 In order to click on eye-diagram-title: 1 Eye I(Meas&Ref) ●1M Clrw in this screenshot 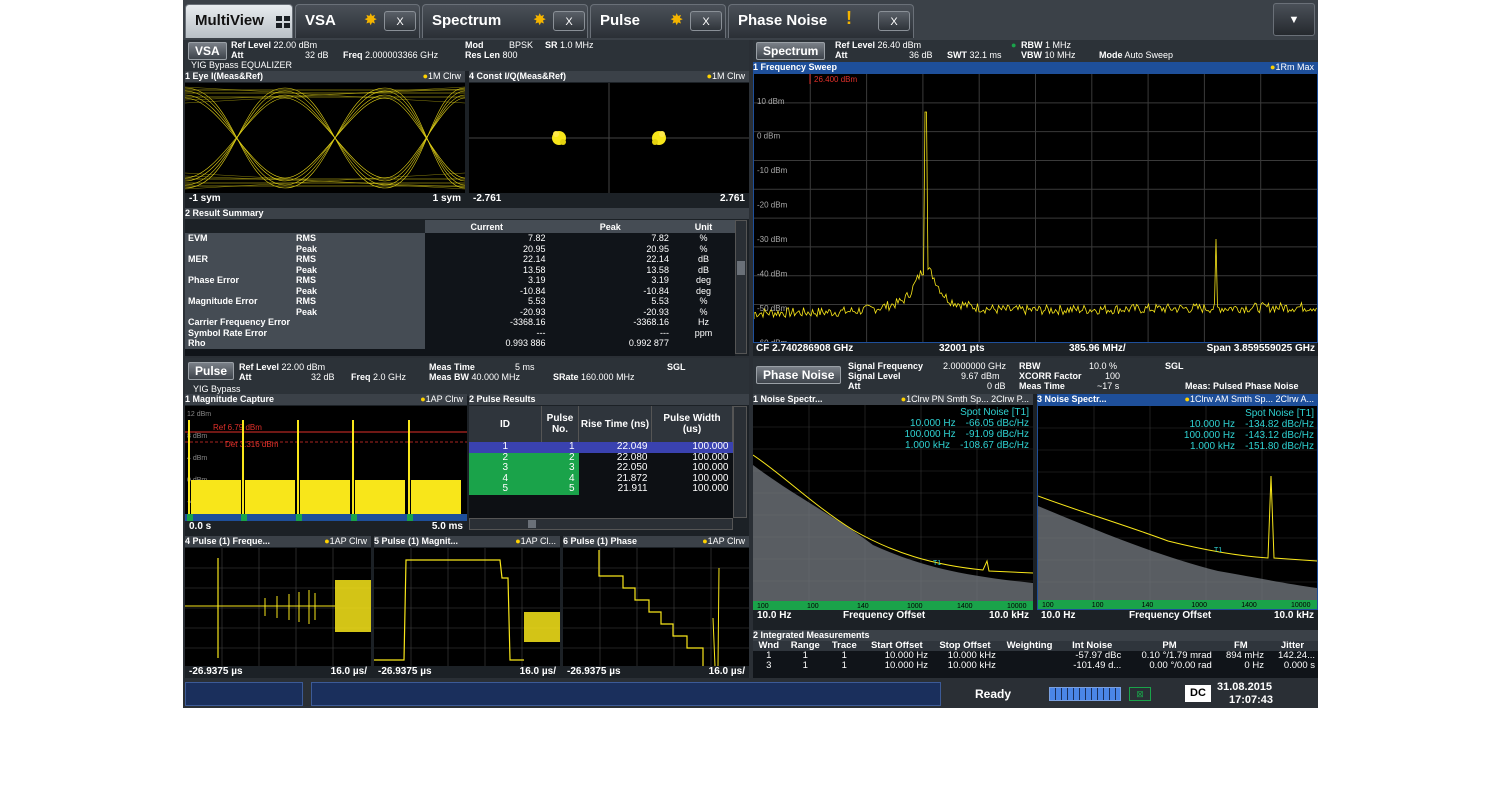, I will do `click(325, 76)`.